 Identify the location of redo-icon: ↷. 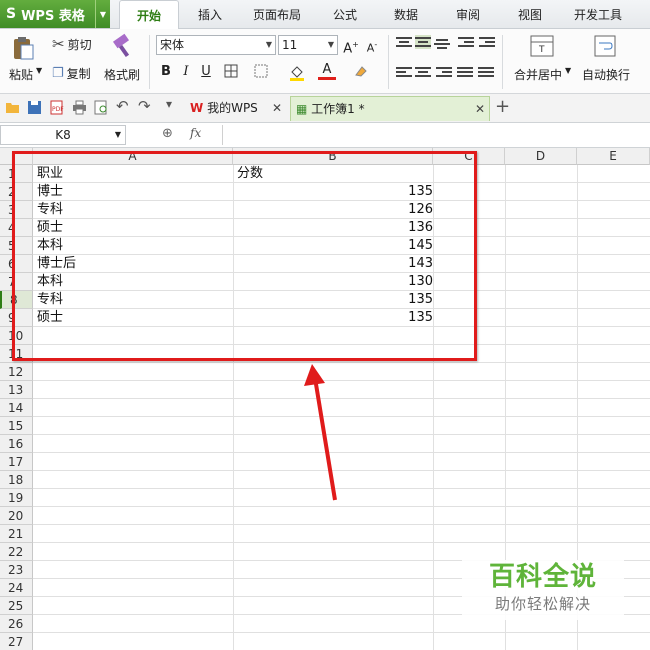
(145, 106).